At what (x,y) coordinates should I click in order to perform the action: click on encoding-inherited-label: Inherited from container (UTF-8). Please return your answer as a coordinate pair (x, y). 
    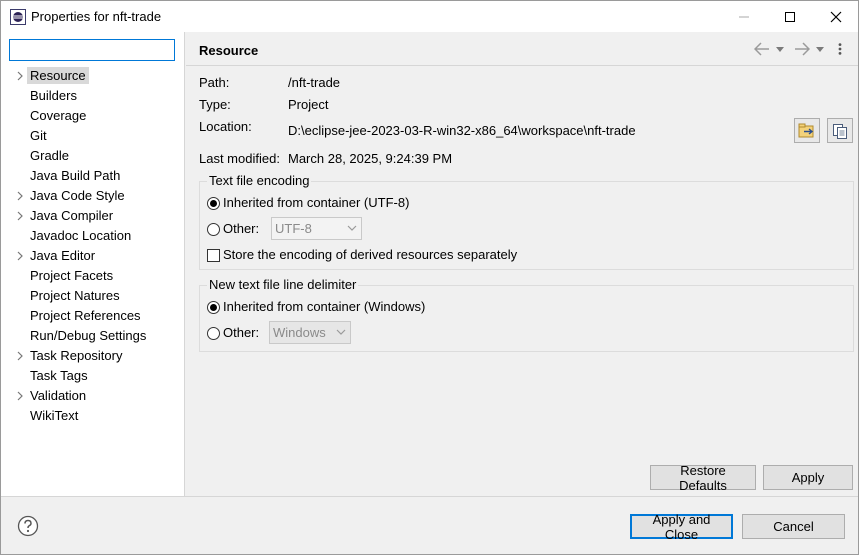
    Looking at the image, I should click on (316, 202).